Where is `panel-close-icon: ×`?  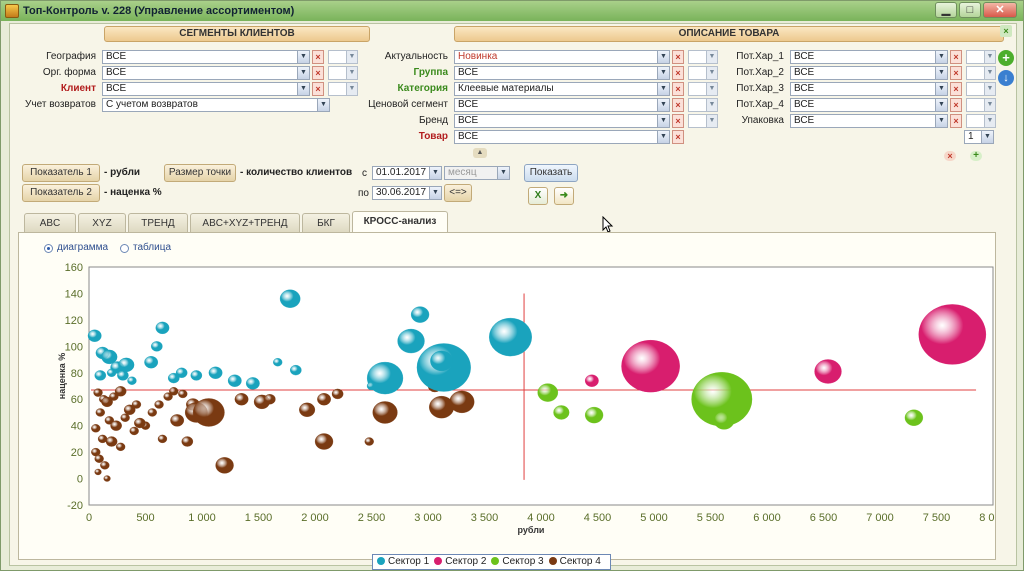 panel-close-icon: × is located at coordinates (1006, 31).